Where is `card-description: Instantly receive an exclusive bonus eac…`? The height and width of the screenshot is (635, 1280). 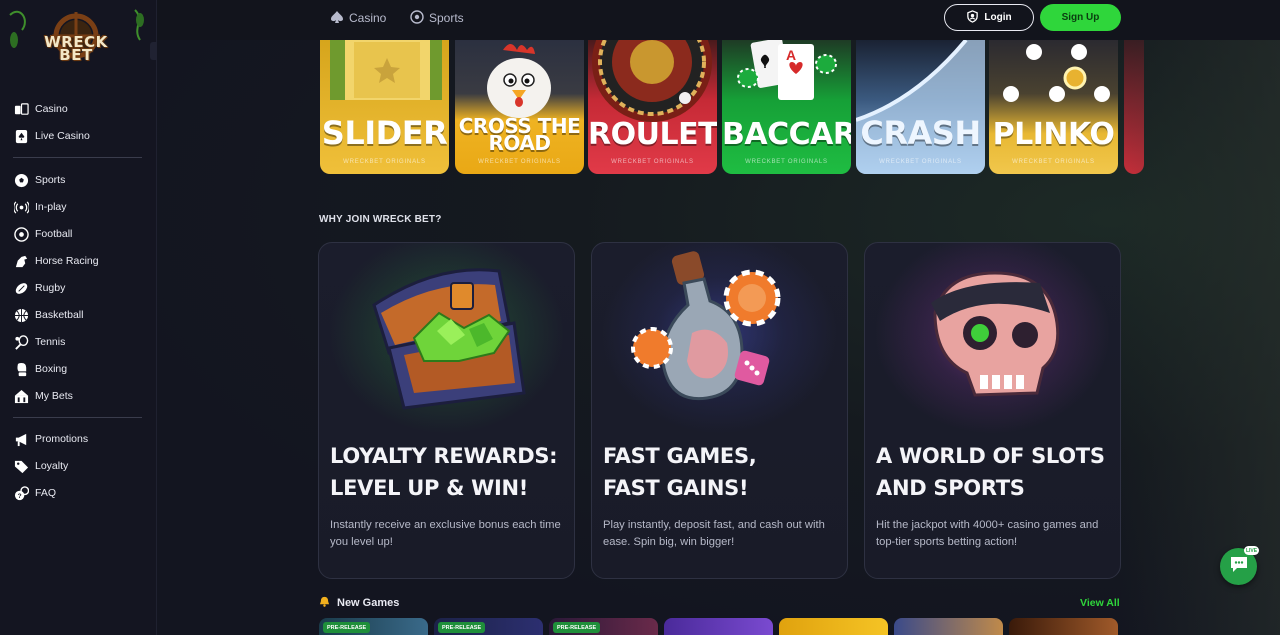
card-description: Instantly receive an exclusive bonus eac… is located at coordinates (445, 533).